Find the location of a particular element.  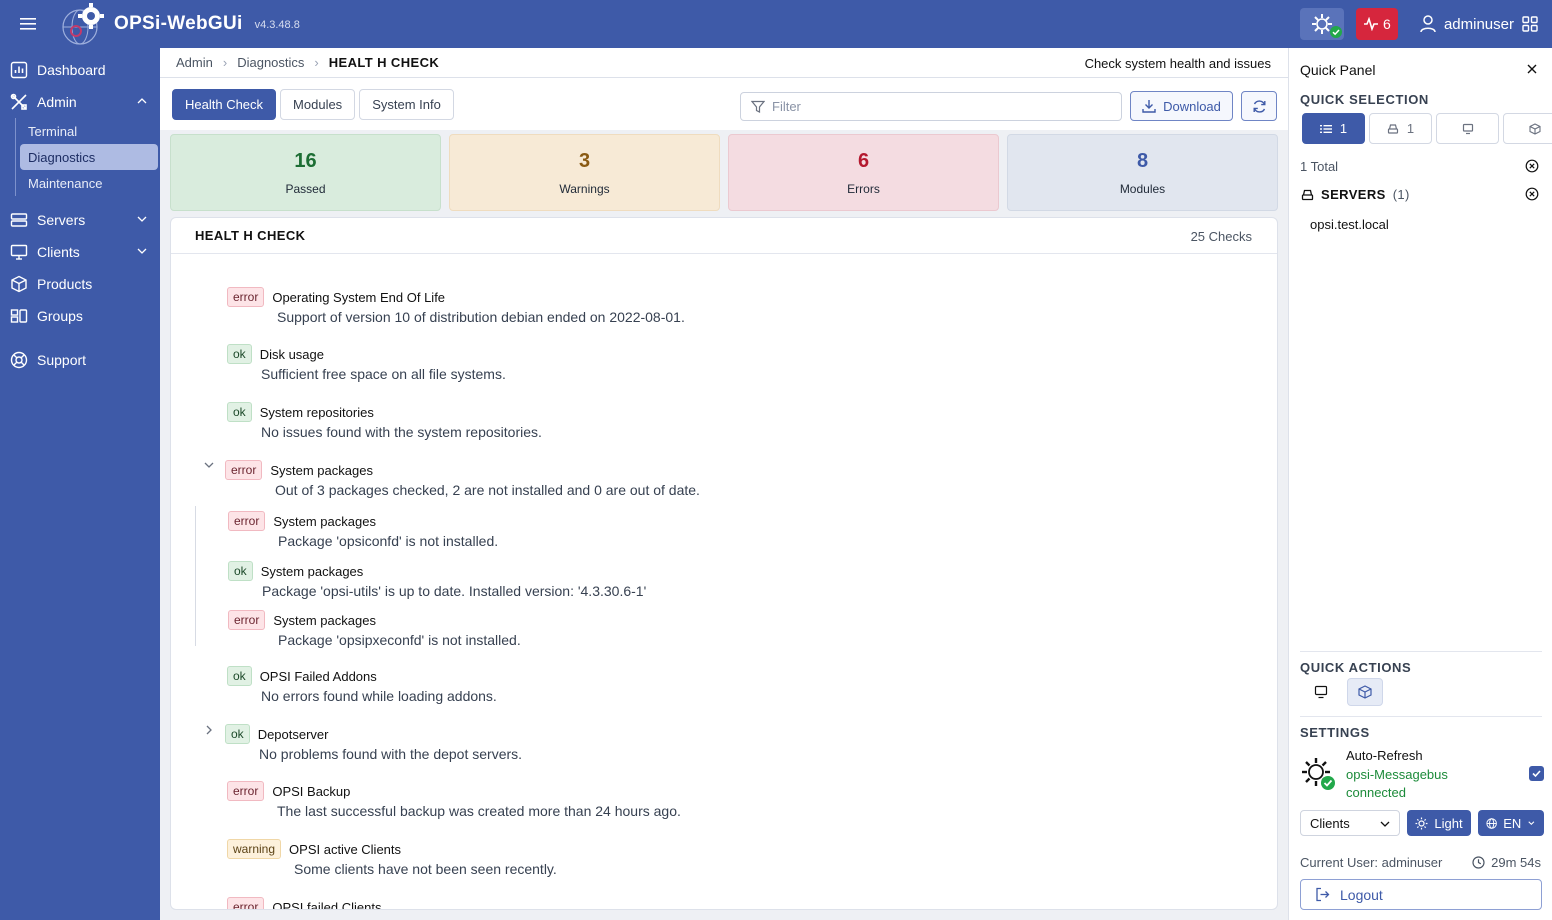

sidebar-item-dashboard: Dashboard is located at coordinates (80, 70).